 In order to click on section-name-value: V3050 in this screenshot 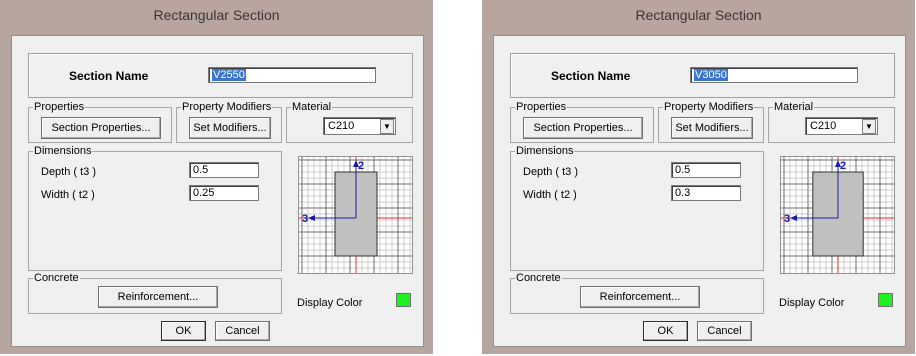, I will do `click(711, 75)`.